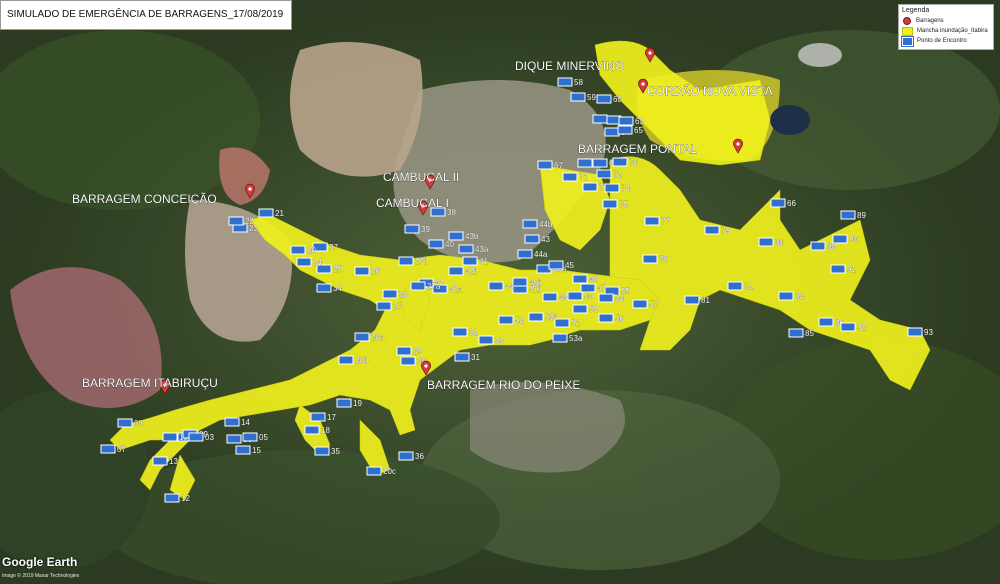 The image size is (1000, 584). What do you see at coordinates (381, 471) in the screenshot?
I see `meeting-point-marker: 20c` at bounding box center [381, 471].